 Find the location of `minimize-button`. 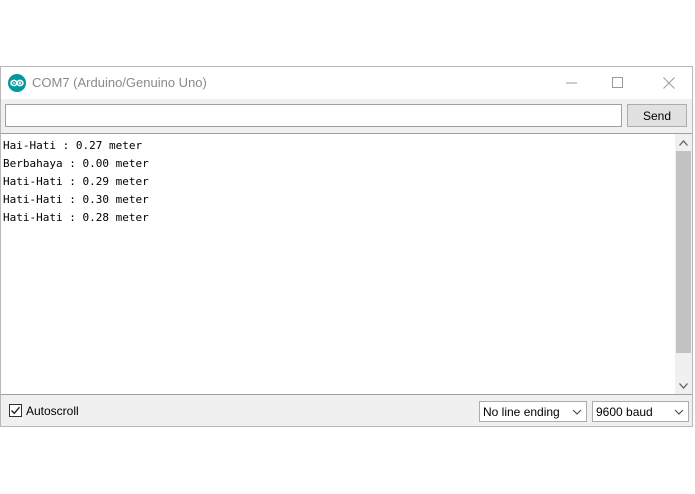

minimize-button is located at coordinates (572, 83).